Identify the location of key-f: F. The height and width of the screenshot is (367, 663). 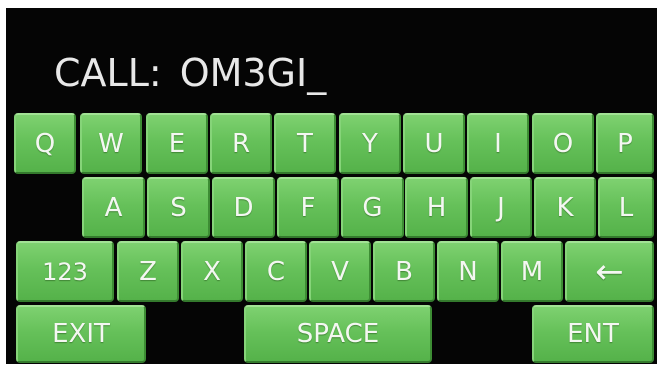
(308, 207).